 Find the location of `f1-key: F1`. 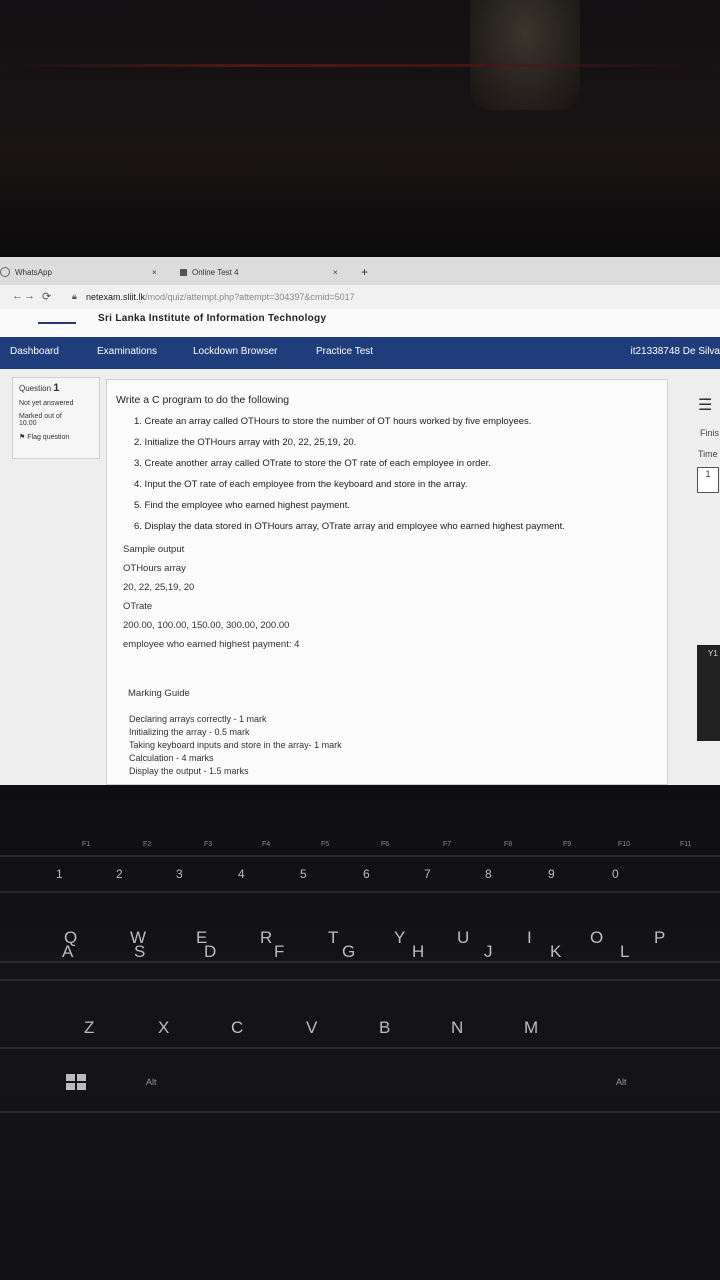

f1-key: F1 is located at coordinates (86, 844).